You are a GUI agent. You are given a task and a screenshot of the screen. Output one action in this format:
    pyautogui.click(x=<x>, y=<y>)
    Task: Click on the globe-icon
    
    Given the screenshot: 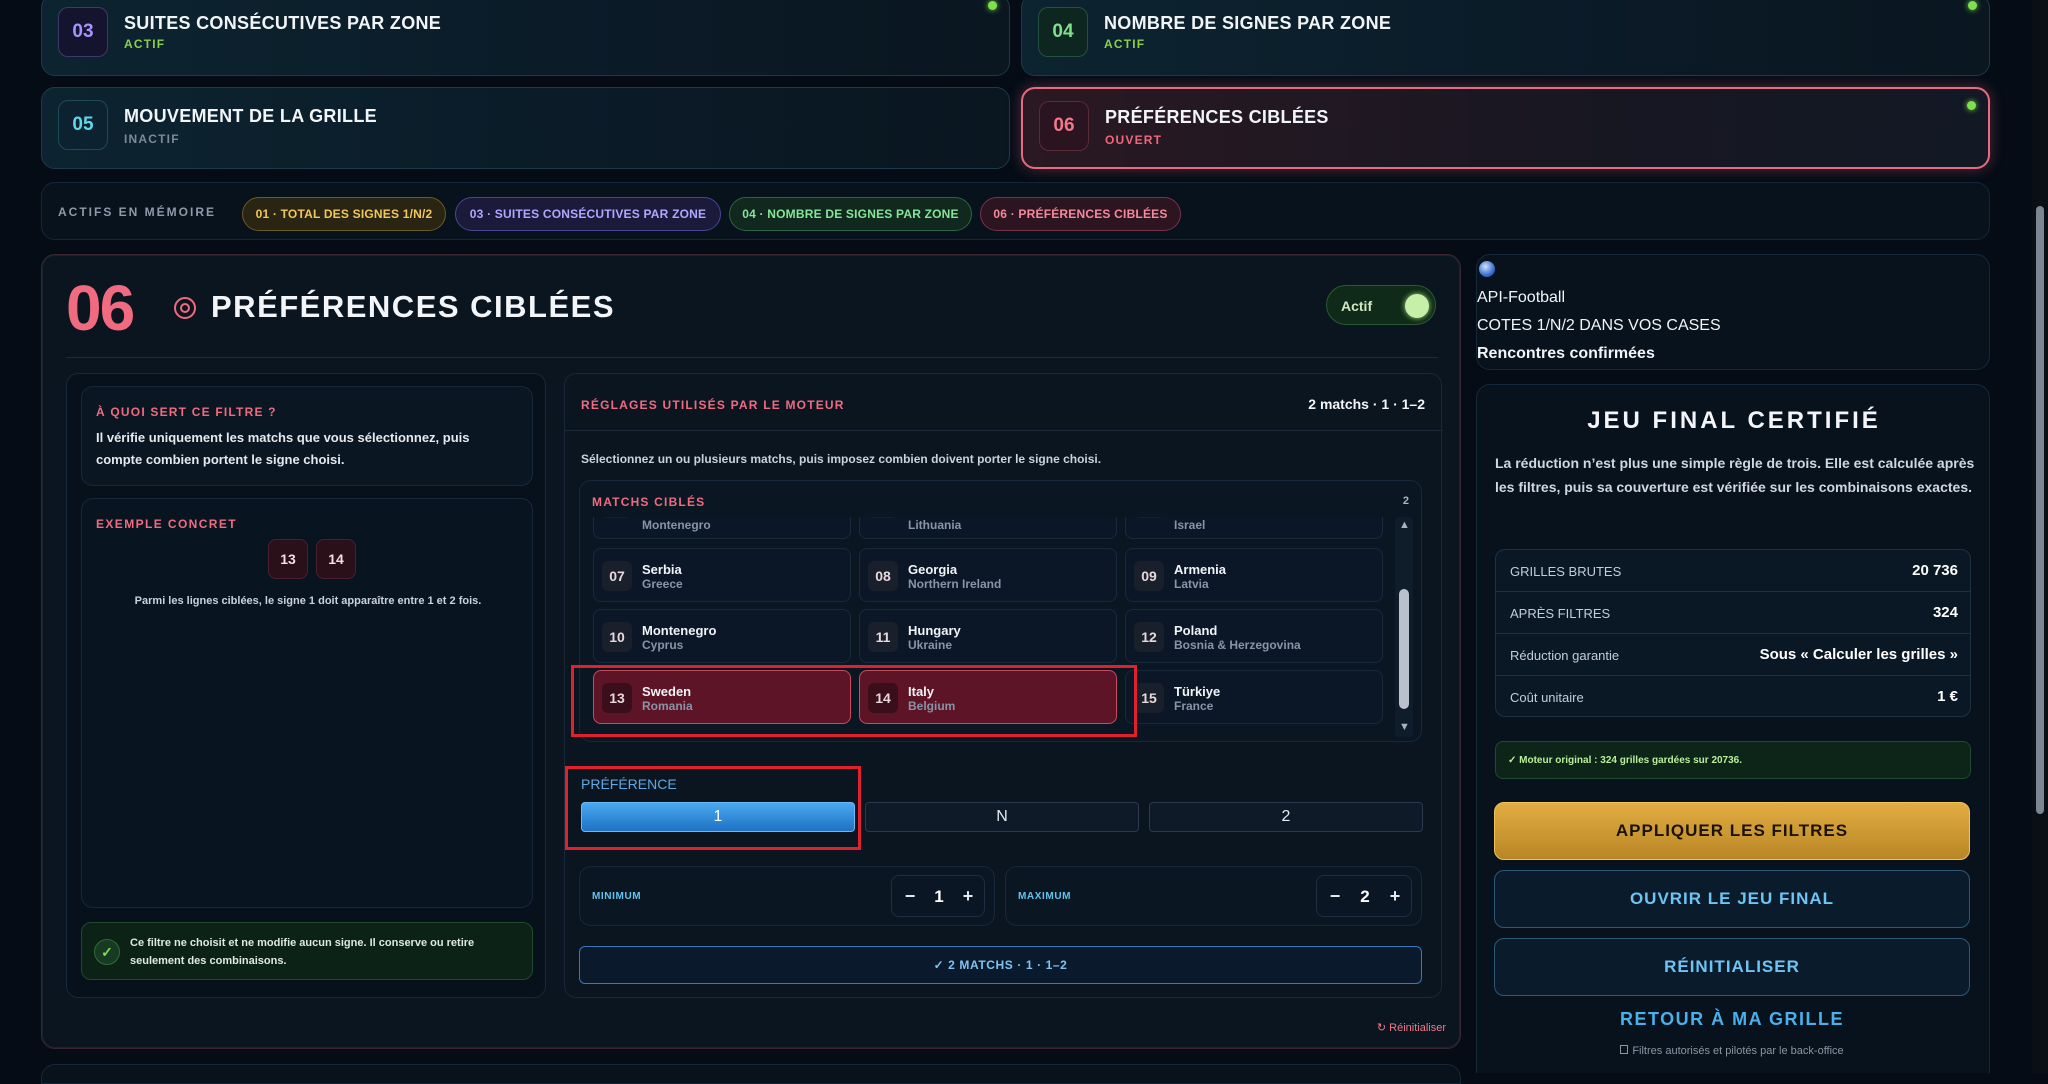 What is the action you would take?
    pyautogui.click(x=1487, y=269)
    